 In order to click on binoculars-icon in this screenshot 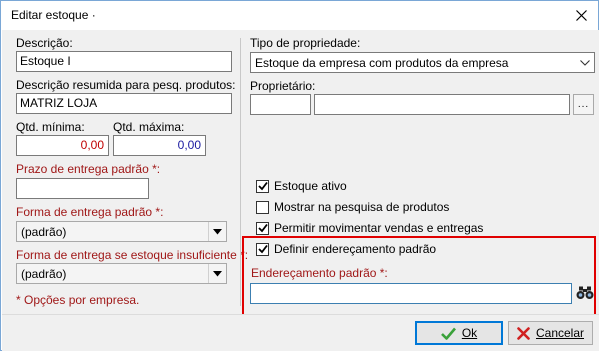, I will do `click(585, 292)`.